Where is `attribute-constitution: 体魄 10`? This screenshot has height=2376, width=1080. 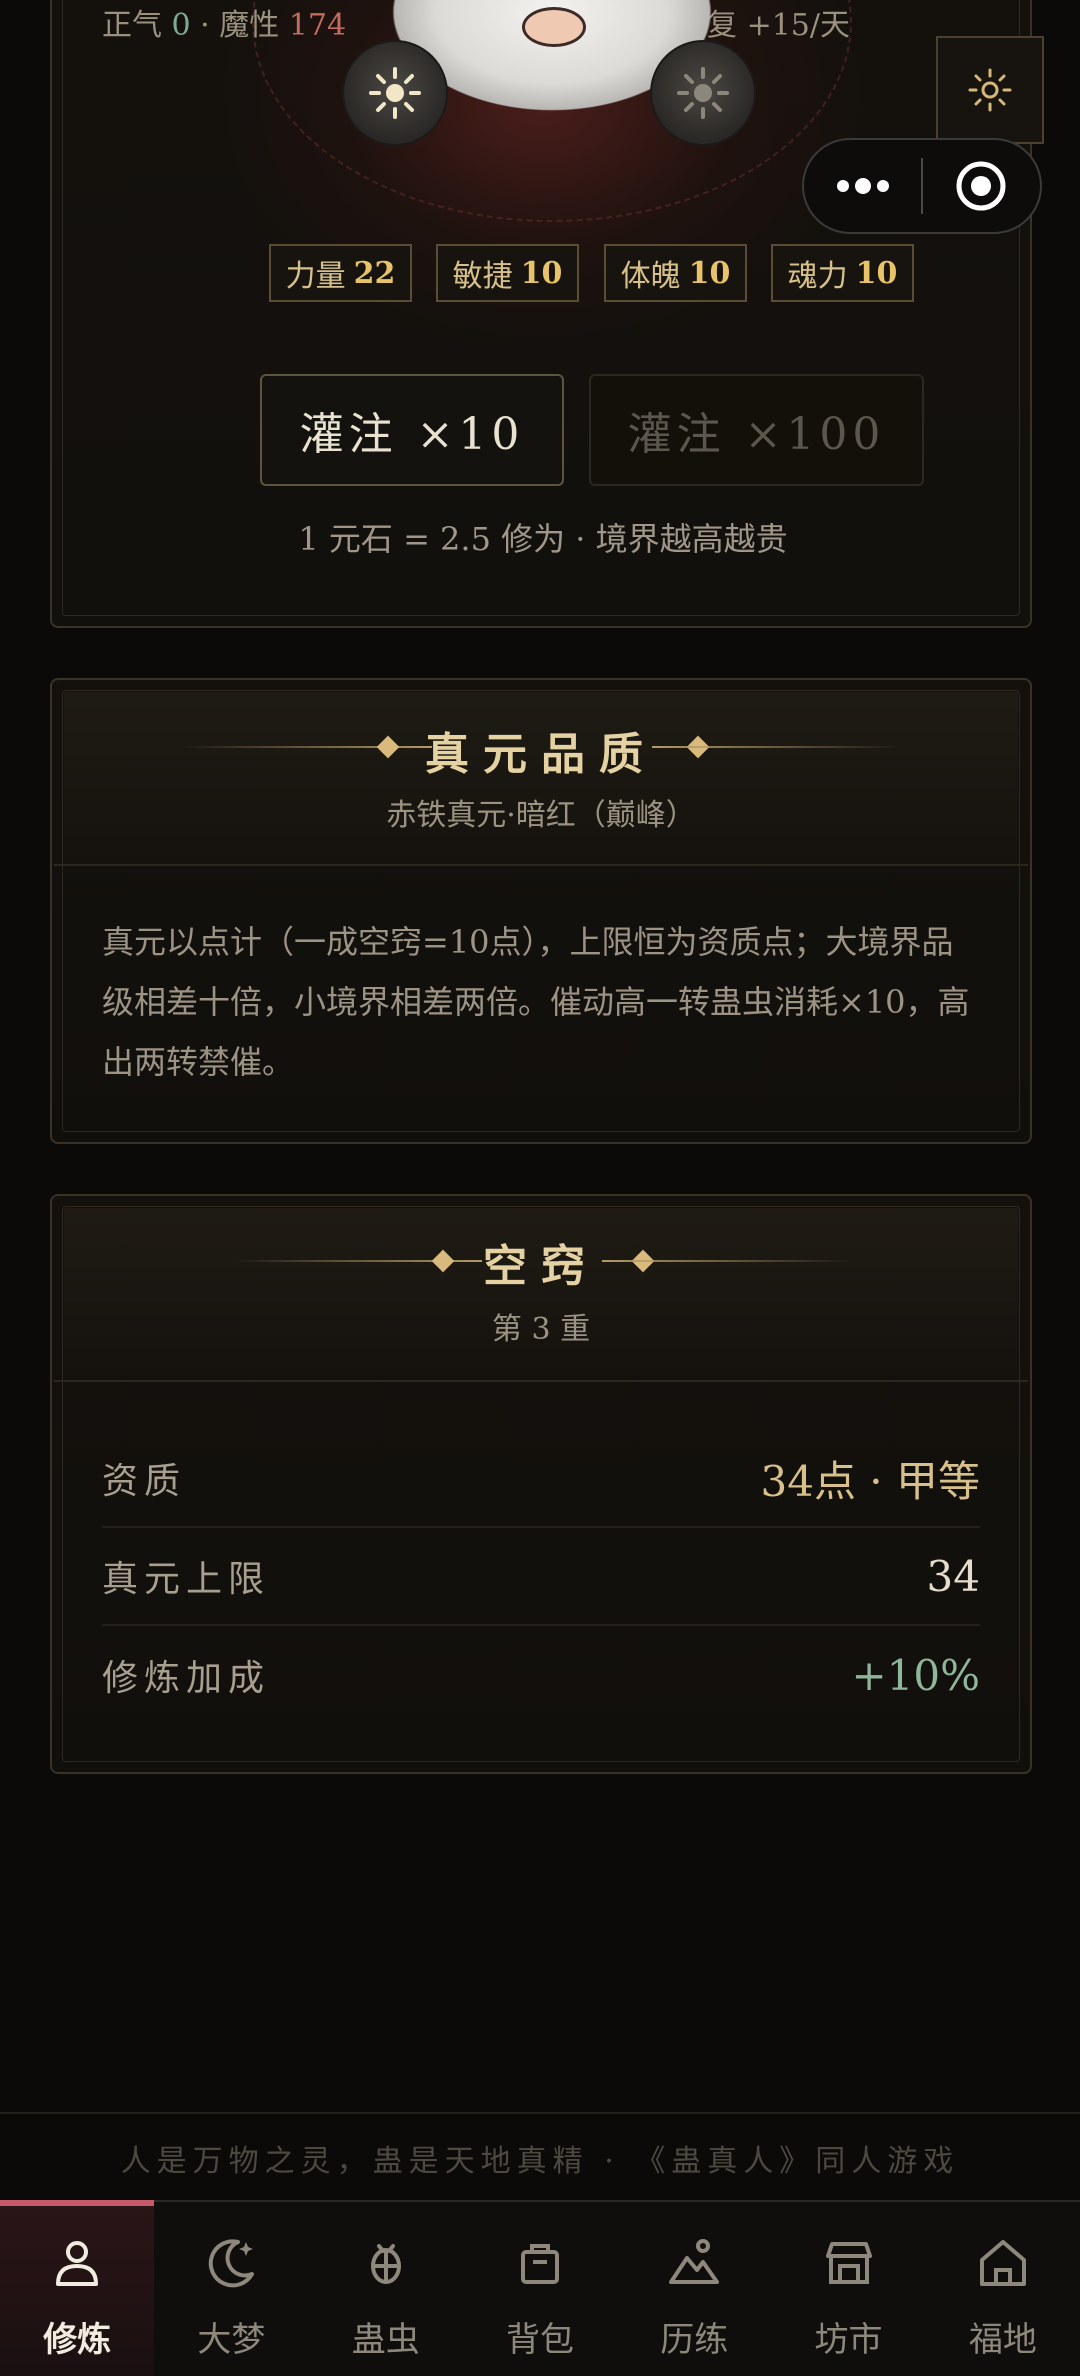 attribute-constitution: 体魄 10 is located at coordinates (675, 273).